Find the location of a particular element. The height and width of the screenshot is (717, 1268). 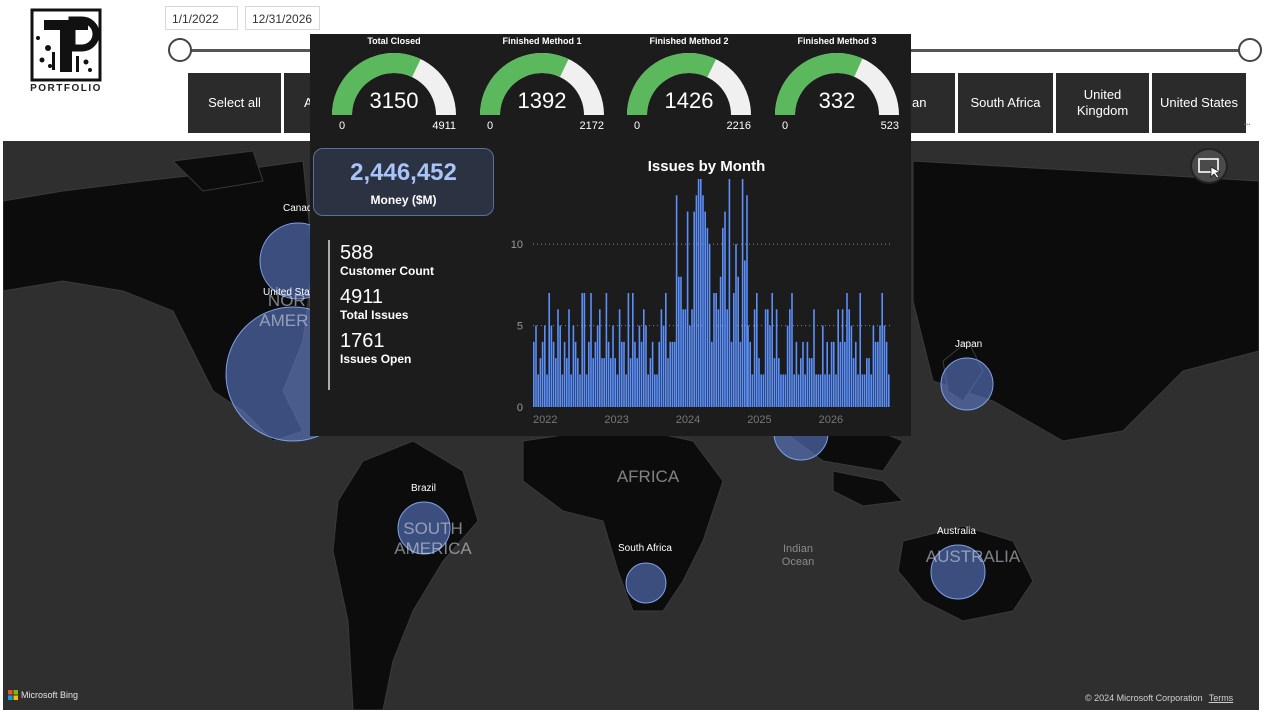

gauge-value: 3150 is located at coordinates (394, 100).